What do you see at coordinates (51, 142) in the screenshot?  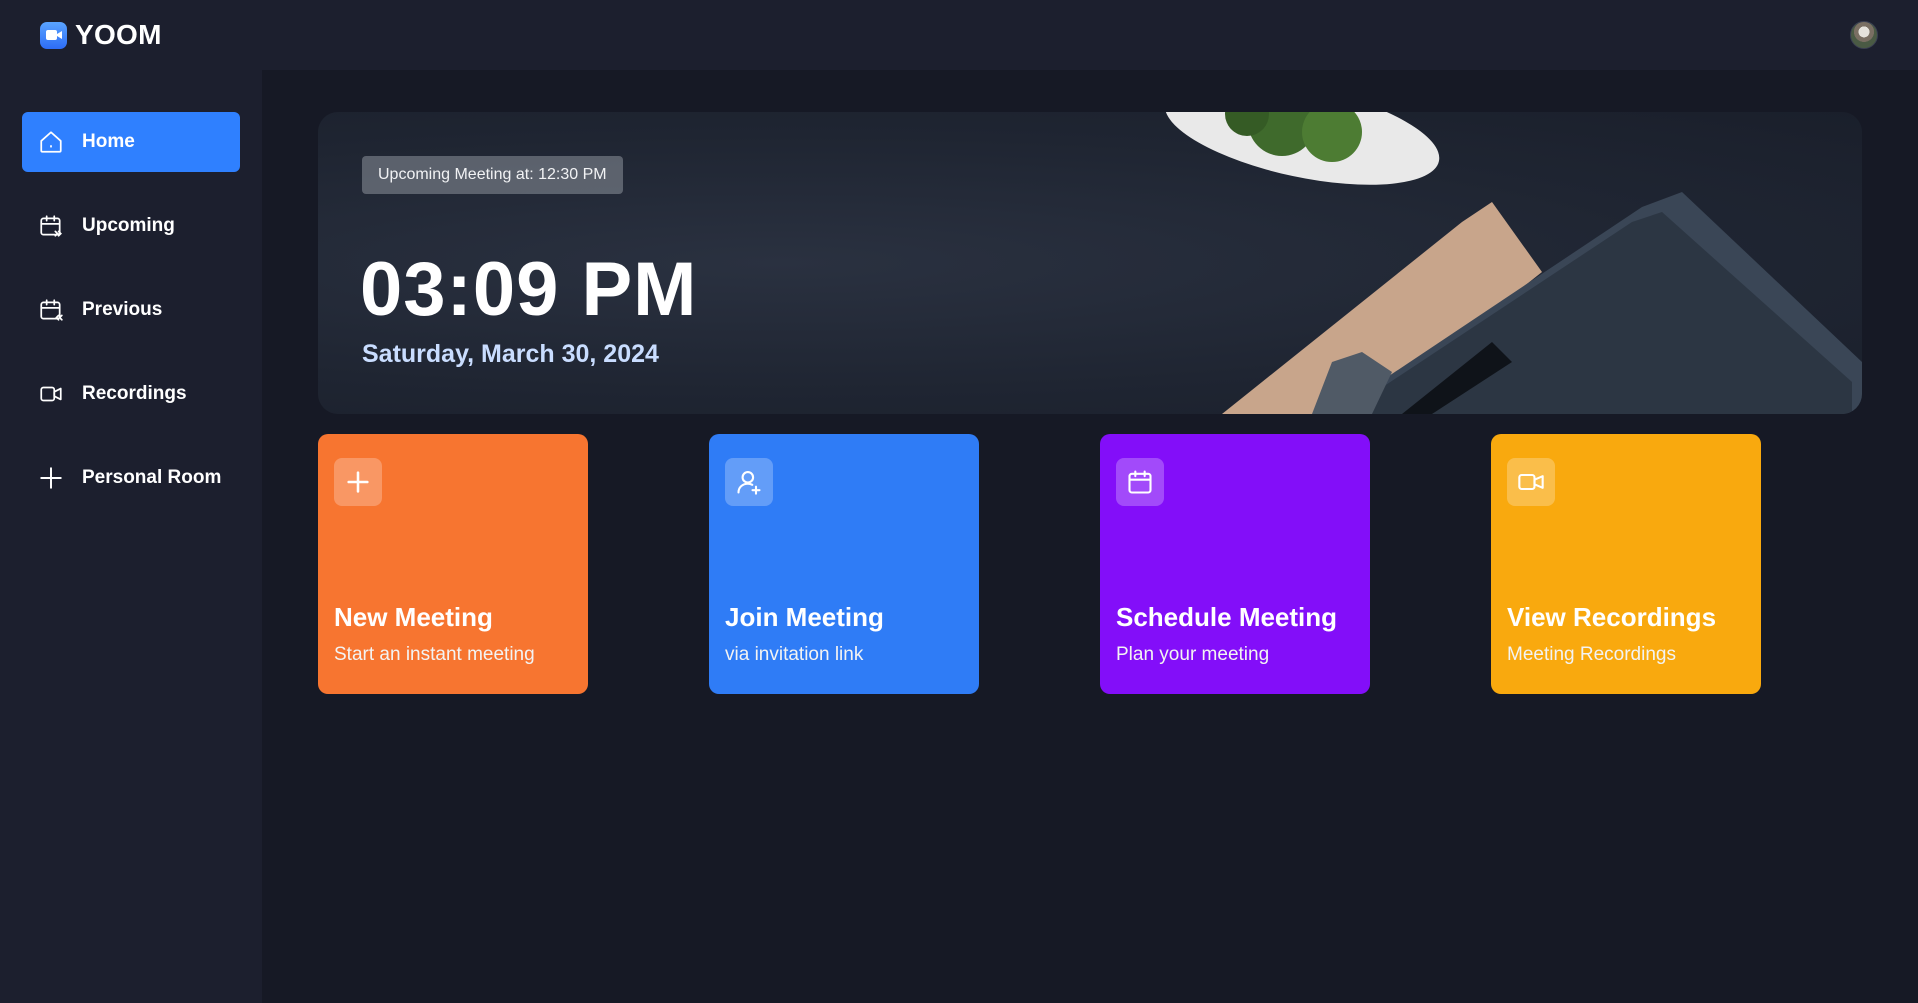 I see `home-icon` at bounding box center [51, 142].